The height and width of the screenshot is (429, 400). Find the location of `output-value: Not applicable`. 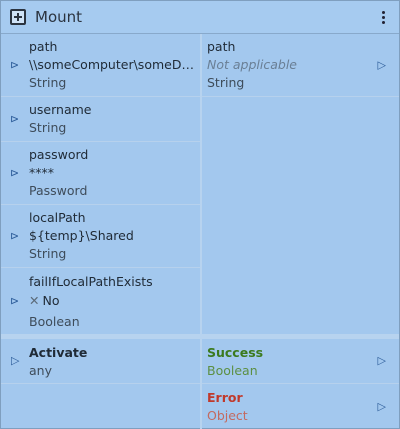

output-value: Not applicable is located at coordinates (252, 64).